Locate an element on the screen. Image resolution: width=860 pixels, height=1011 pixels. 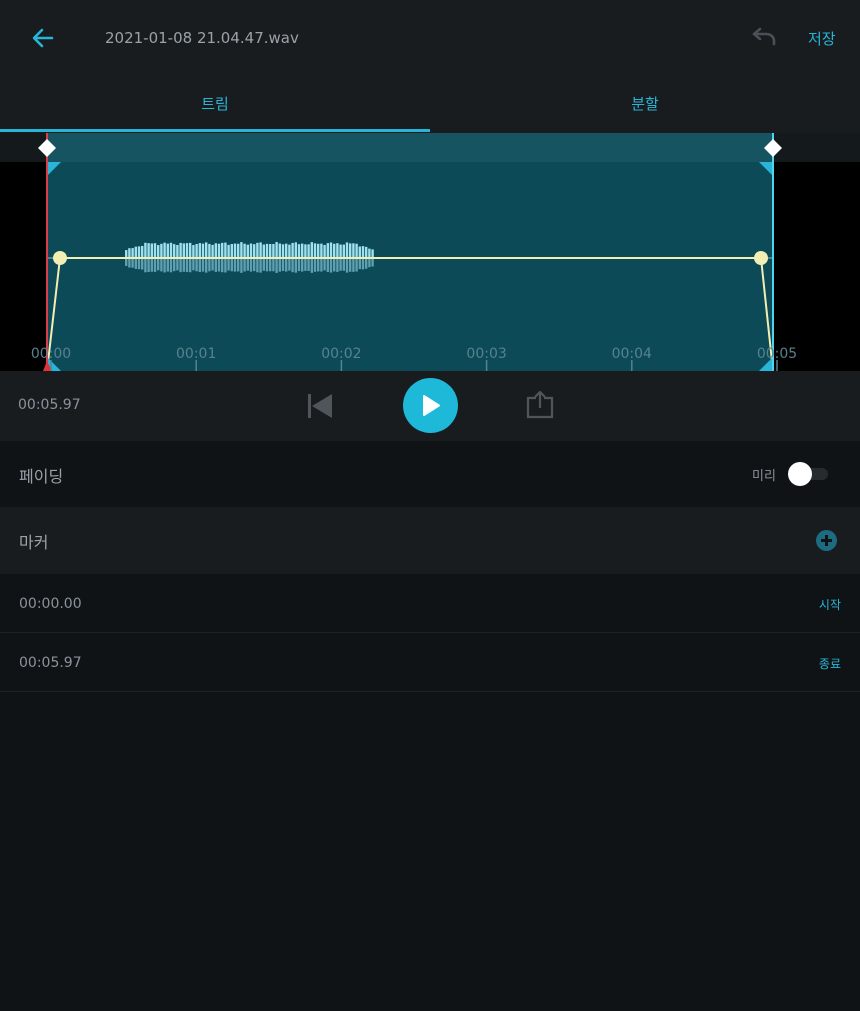
playback-controls: 00:05.97 is located at coordinates (430, 406).